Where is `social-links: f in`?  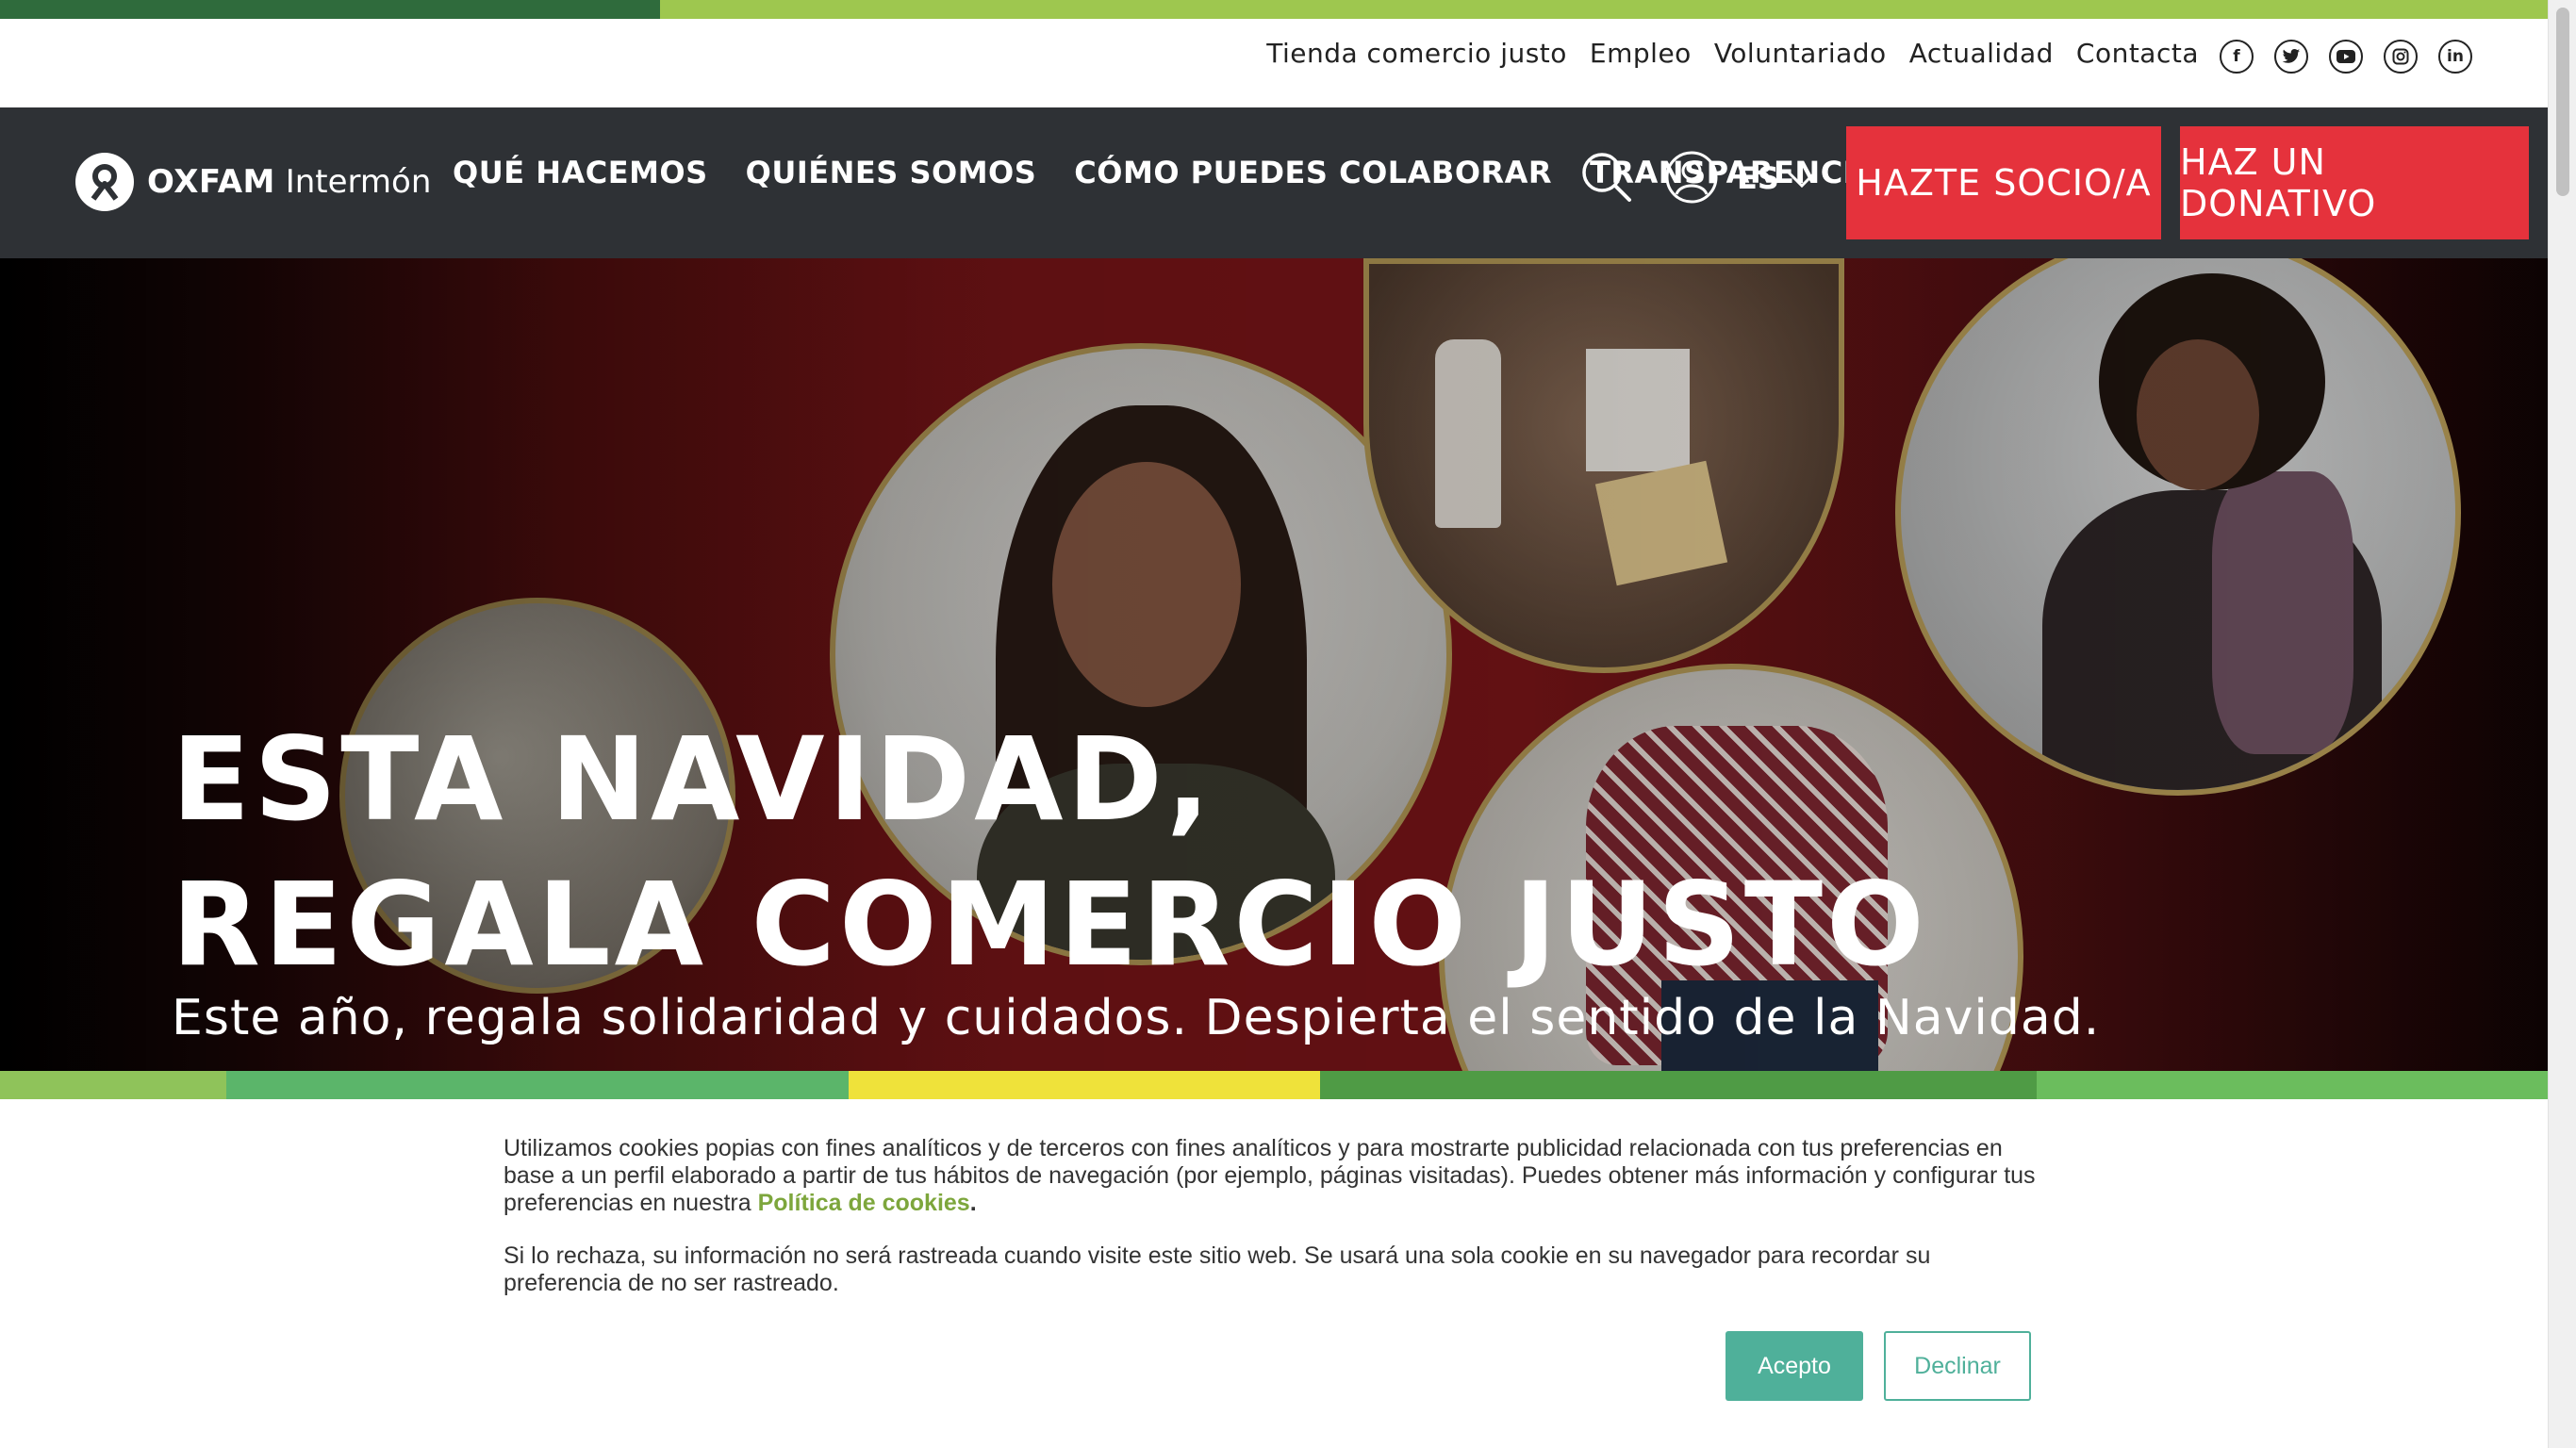 social-links: f in is located at coordinates (2346, 57).